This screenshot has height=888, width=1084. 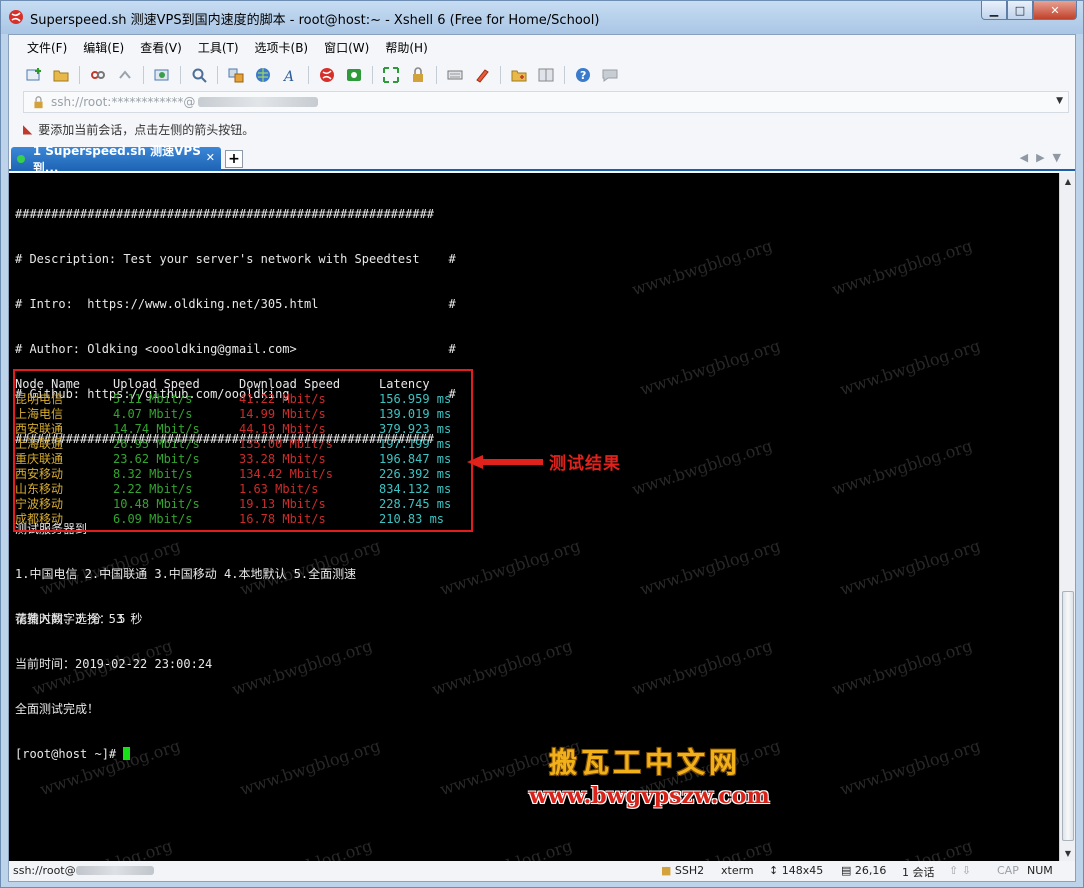 What do you see at coordinates (546, 75) in the screenshot?
I see `layout-icon` at bounding box center [546, 75].